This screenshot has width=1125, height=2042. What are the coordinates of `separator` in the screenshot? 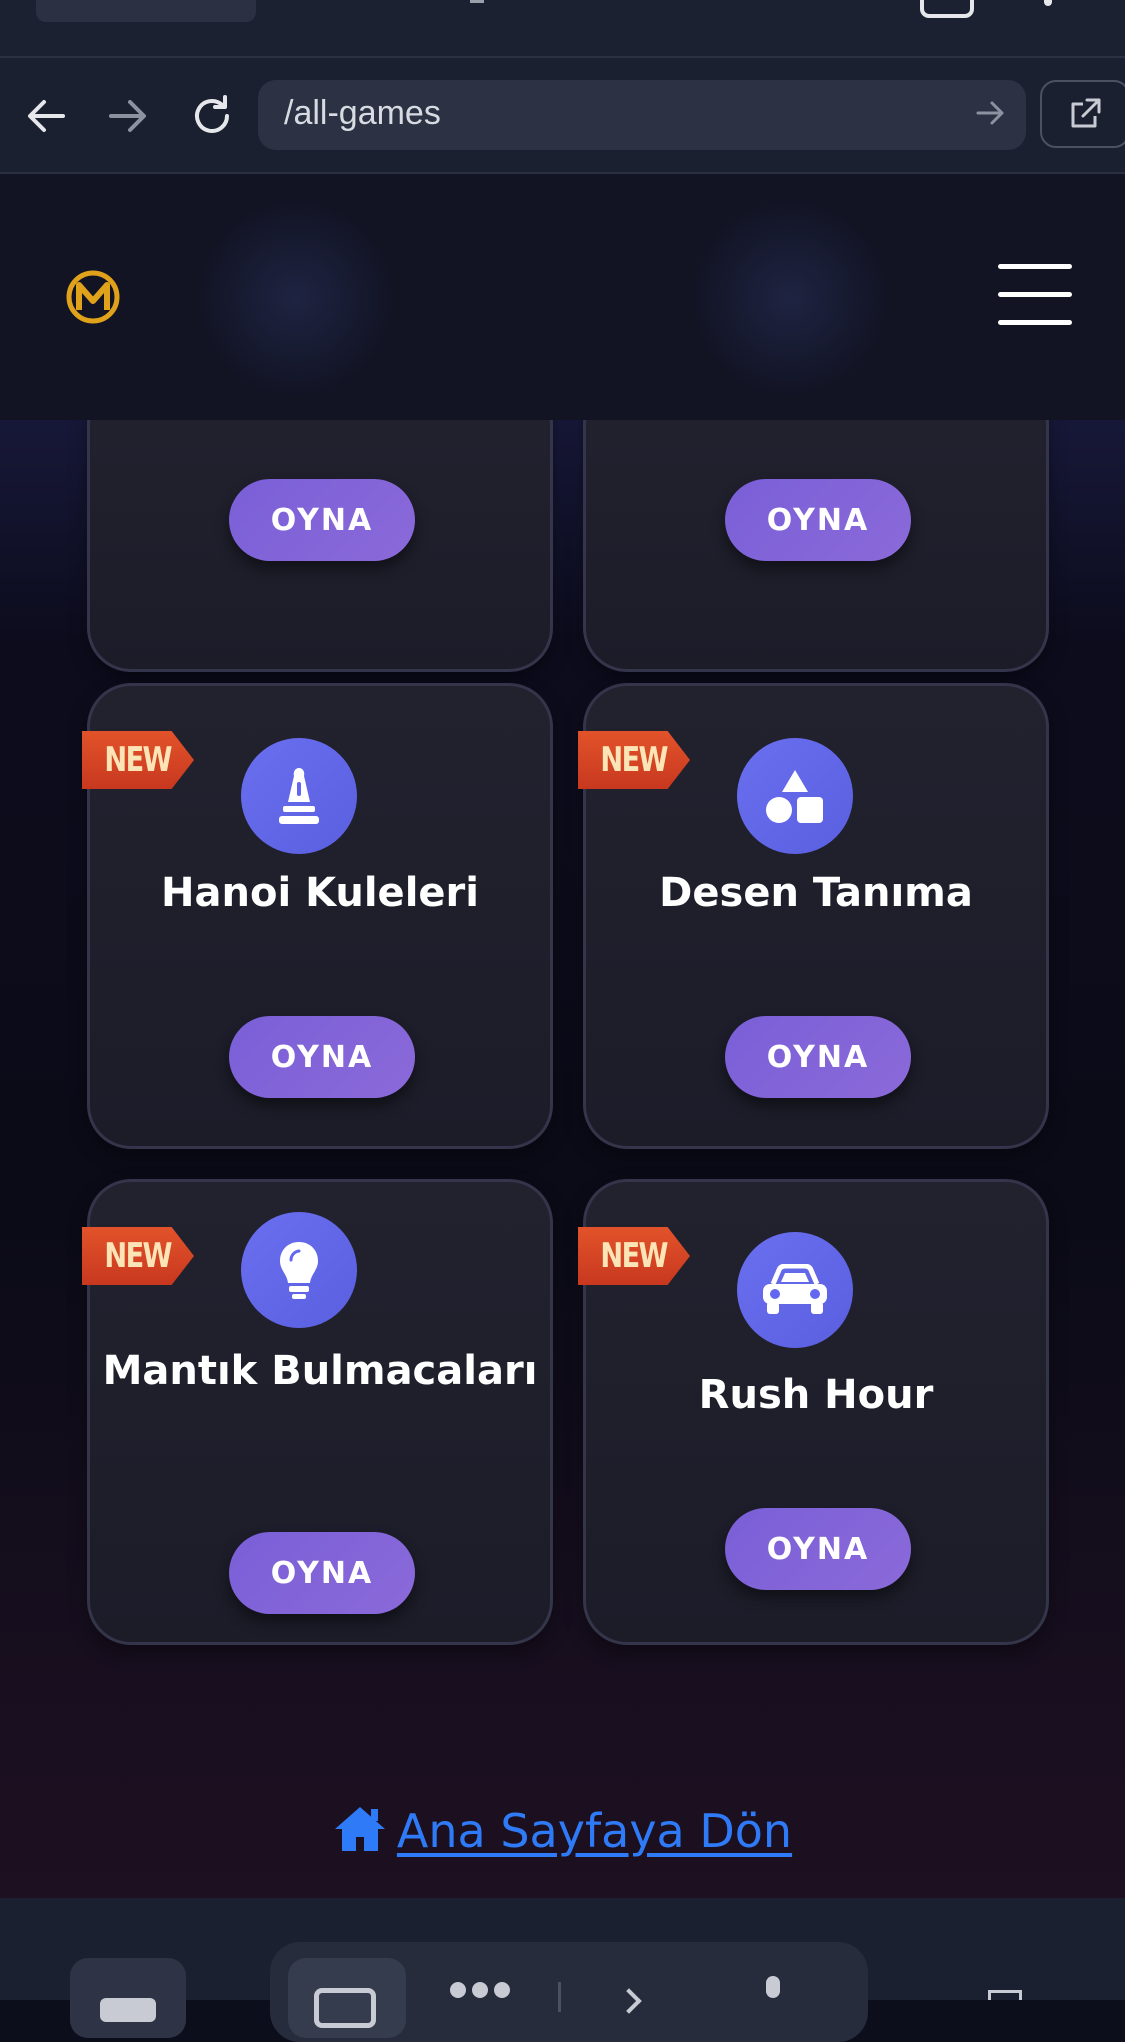 It's located at (559, 1997).